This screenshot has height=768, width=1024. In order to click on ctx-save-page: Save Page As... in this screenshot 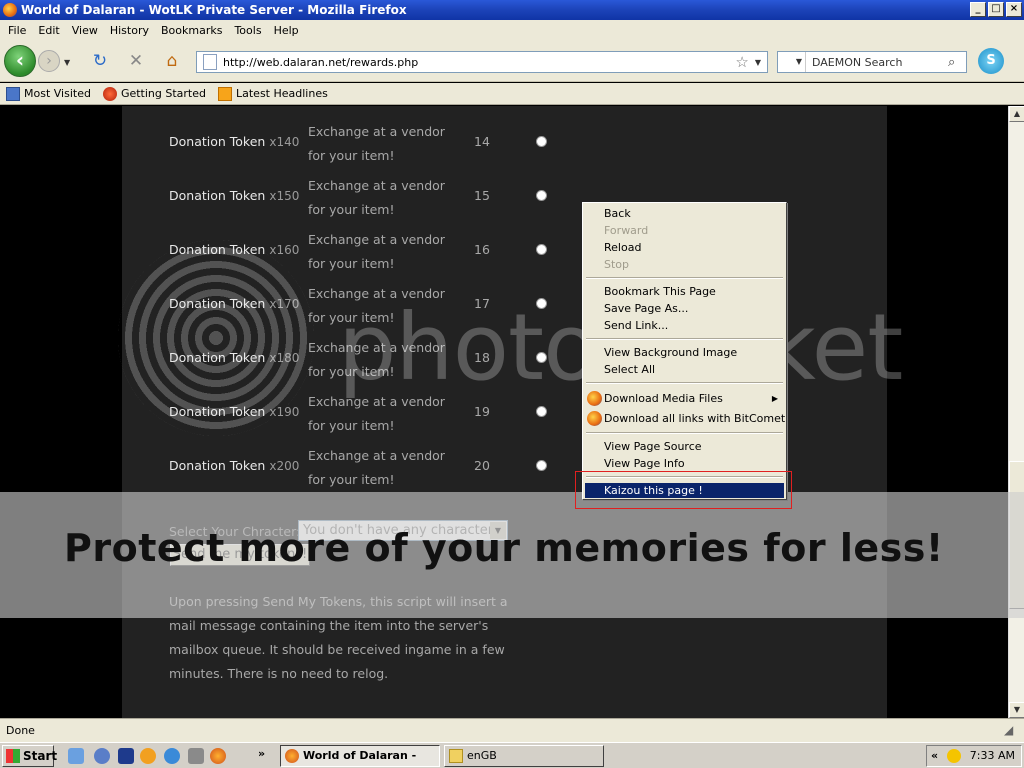, I will do `click(646, 308)`.